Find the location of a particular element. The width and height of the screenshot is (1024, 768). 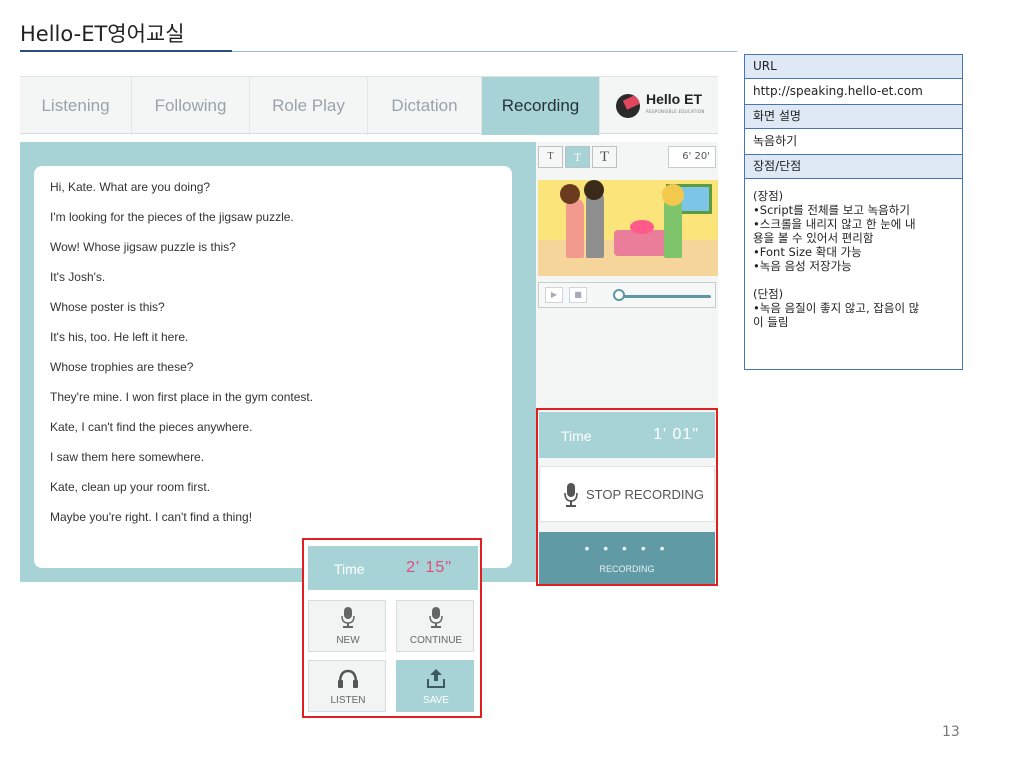

tab-listening: Listening is located at coordinates (76, 106).